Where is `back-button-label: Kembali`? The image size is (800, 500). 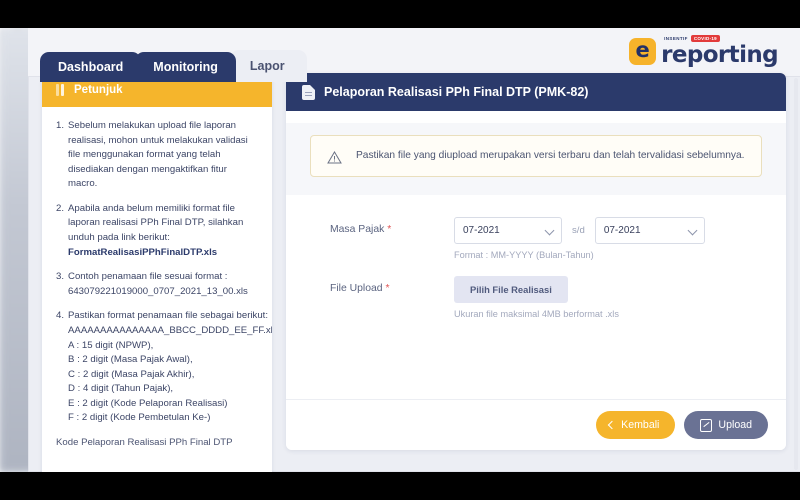 back-button-label: Kembali is located at coordinates (640, 425).